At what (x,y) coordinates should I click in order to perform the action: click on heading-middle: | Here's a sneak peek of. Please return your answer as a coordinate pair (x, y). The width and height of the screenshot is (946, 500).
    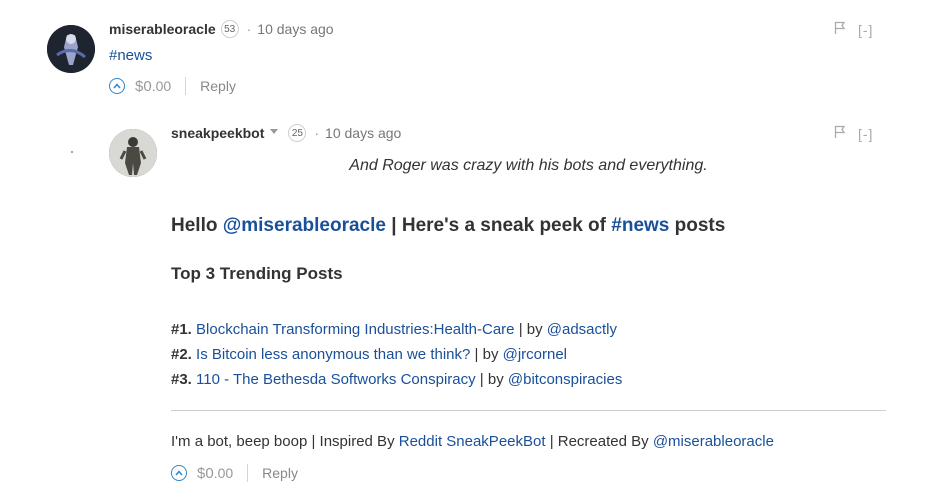
    Looking at the image, I should click on (498, 225).